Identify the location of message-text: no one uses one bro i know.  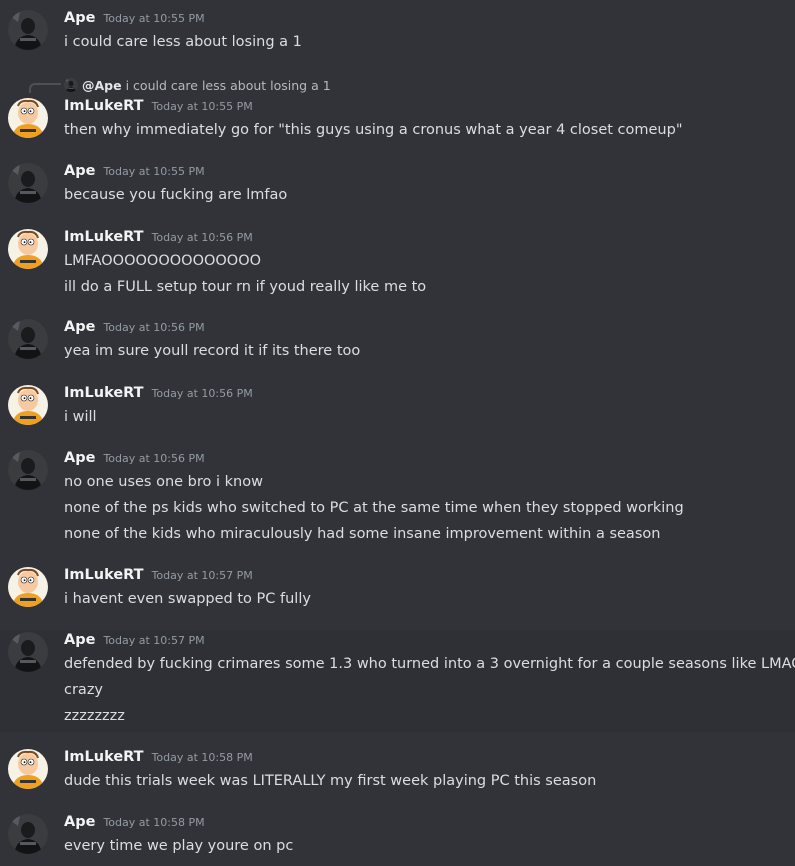
(163, 482).